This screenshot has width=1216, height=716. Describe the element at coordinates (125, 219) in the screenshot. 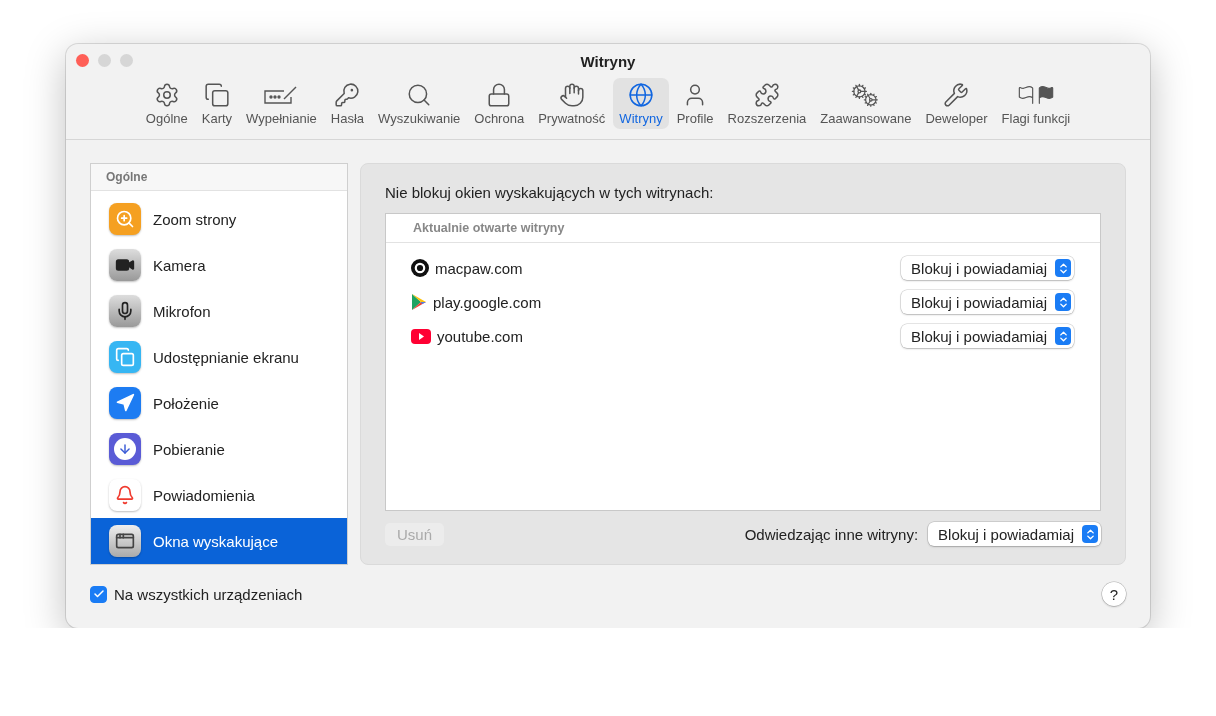

I see `zoom-icon` at that location.